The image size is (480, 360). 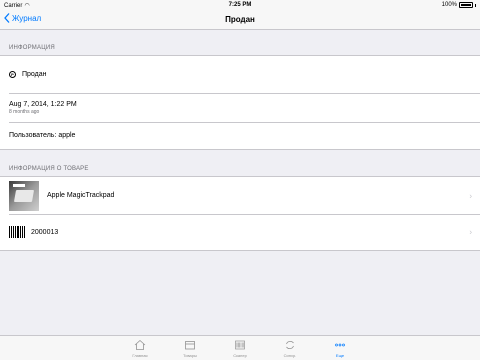 I want to click on tab-label: Товары, so click(x=190, y=355).